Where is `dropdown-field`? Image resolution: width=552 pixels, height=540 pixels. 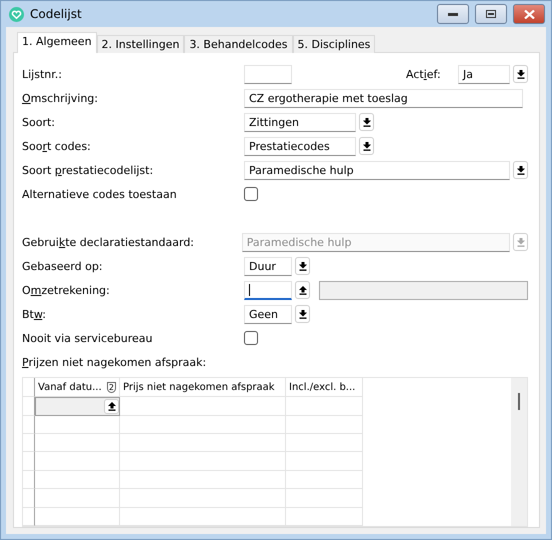
dropdown-field is located at coordinates (268, 290).